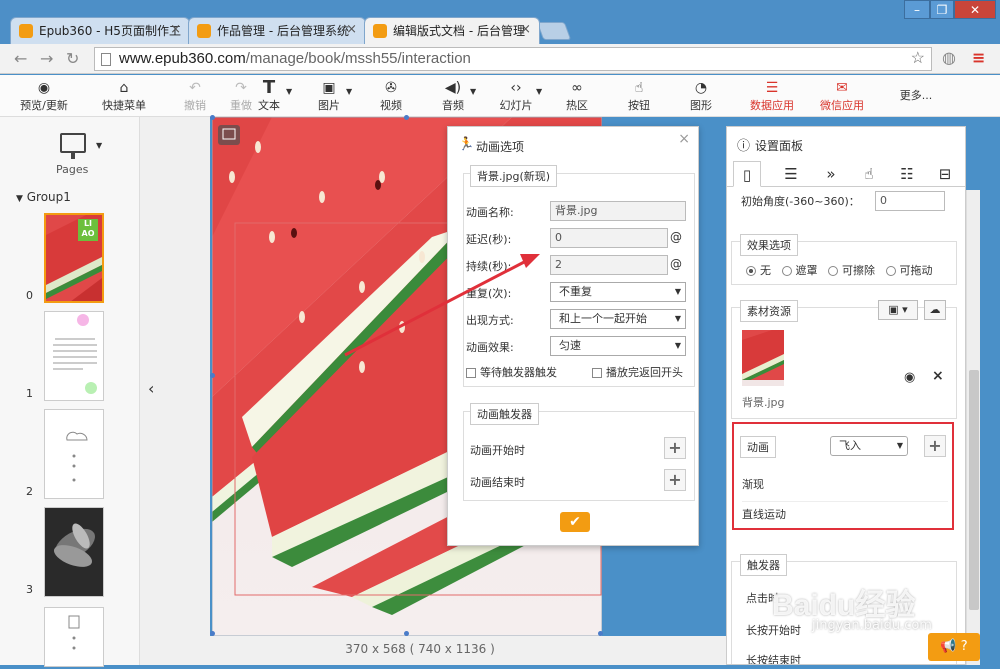 This screenshot has width=1000, height=669. What do you see at coordinates (791, 174) in the screenshot?
I see `list-tab-icon: ☰` at bounding box center [791, 174].